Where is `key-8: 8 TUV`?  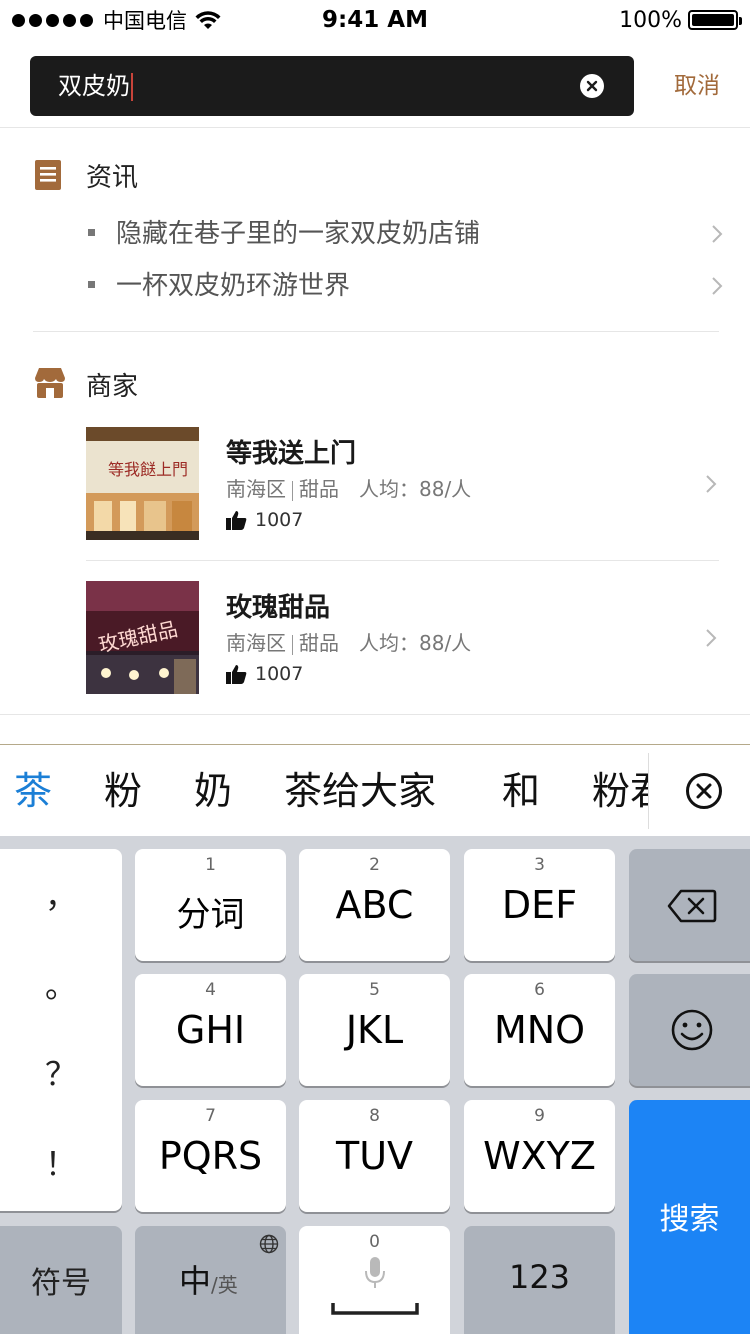 key-8: 8 TUV is located at coordinates (374, 1156).